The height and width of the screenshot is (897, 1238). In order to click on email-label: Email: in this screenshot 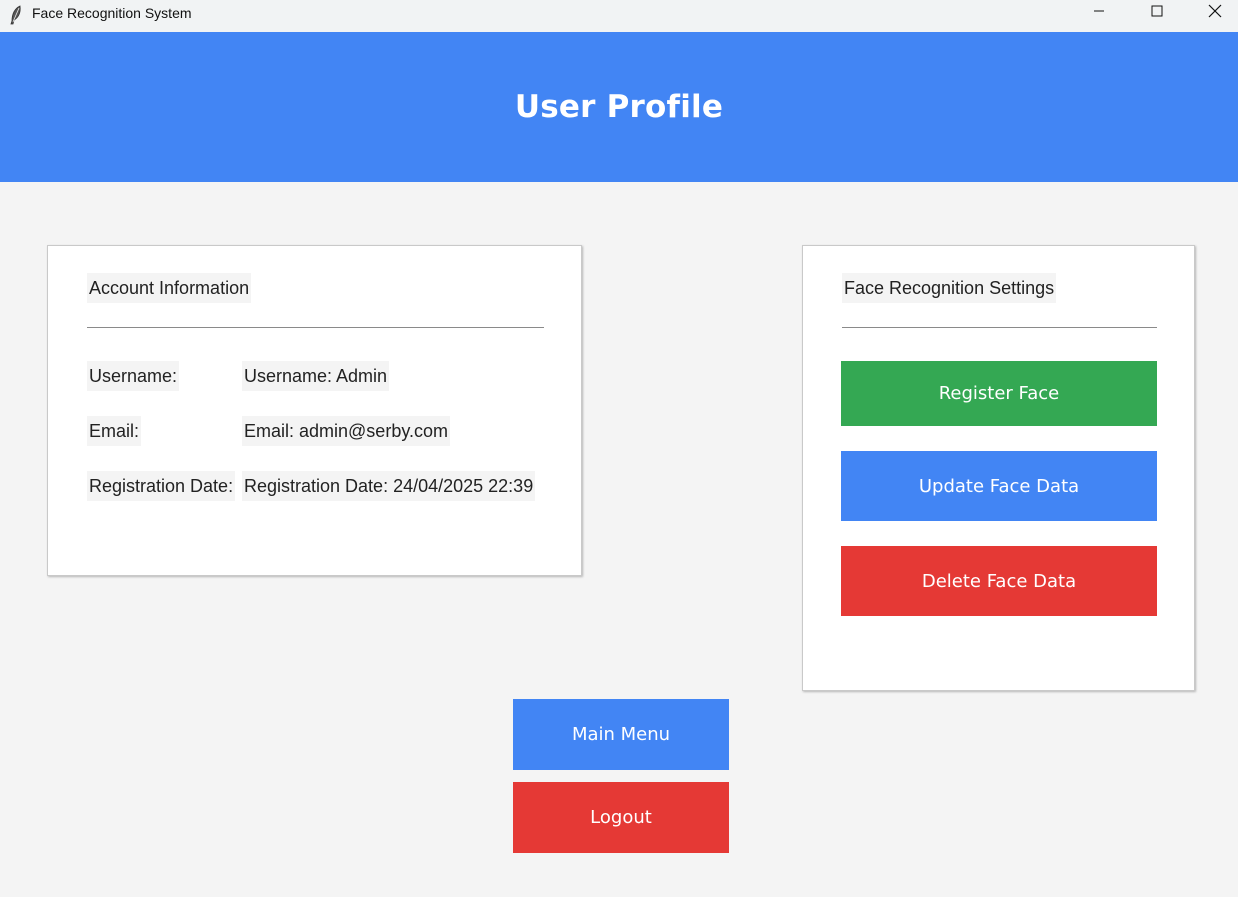, I will do `click(114, 431)`.